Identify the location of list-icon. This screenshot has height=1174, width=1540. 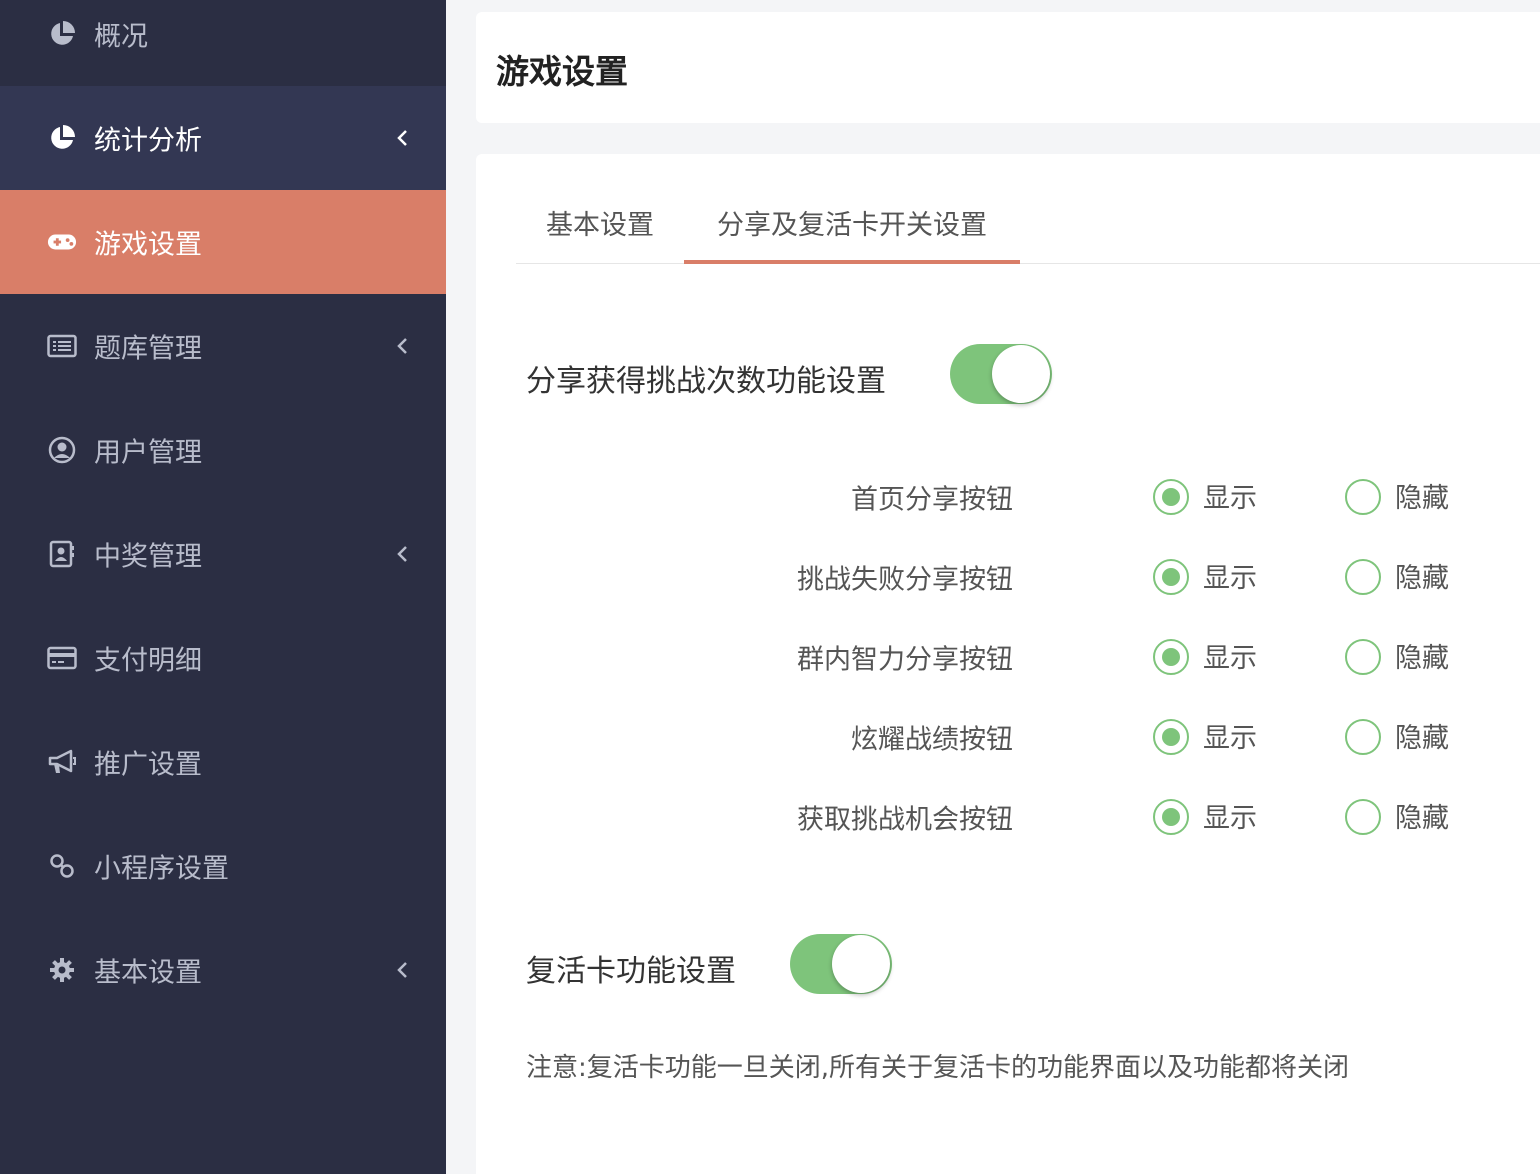
(62, 346).